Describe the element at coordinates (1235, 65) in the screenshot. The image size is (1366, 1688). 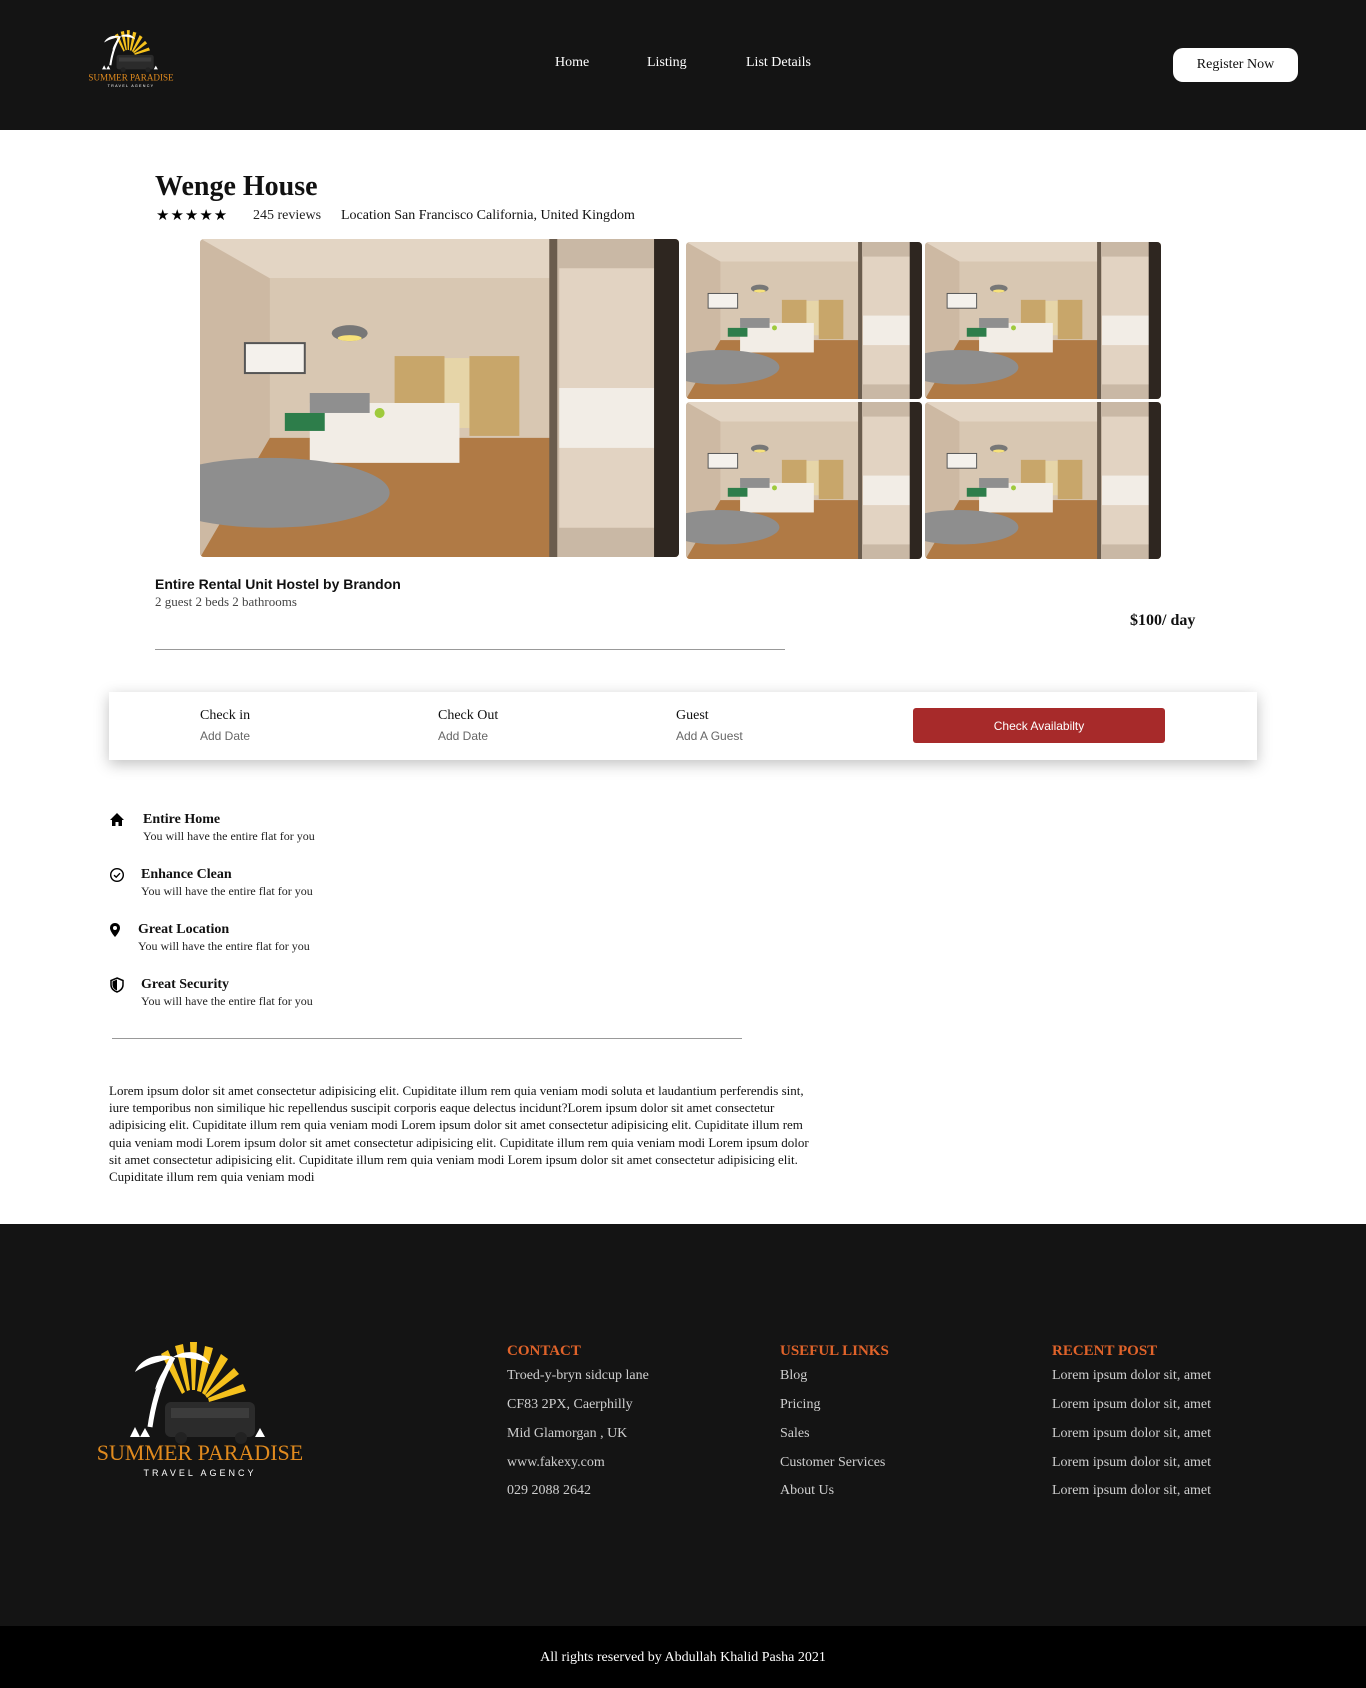
I see `register-button: Register Now` at that location.